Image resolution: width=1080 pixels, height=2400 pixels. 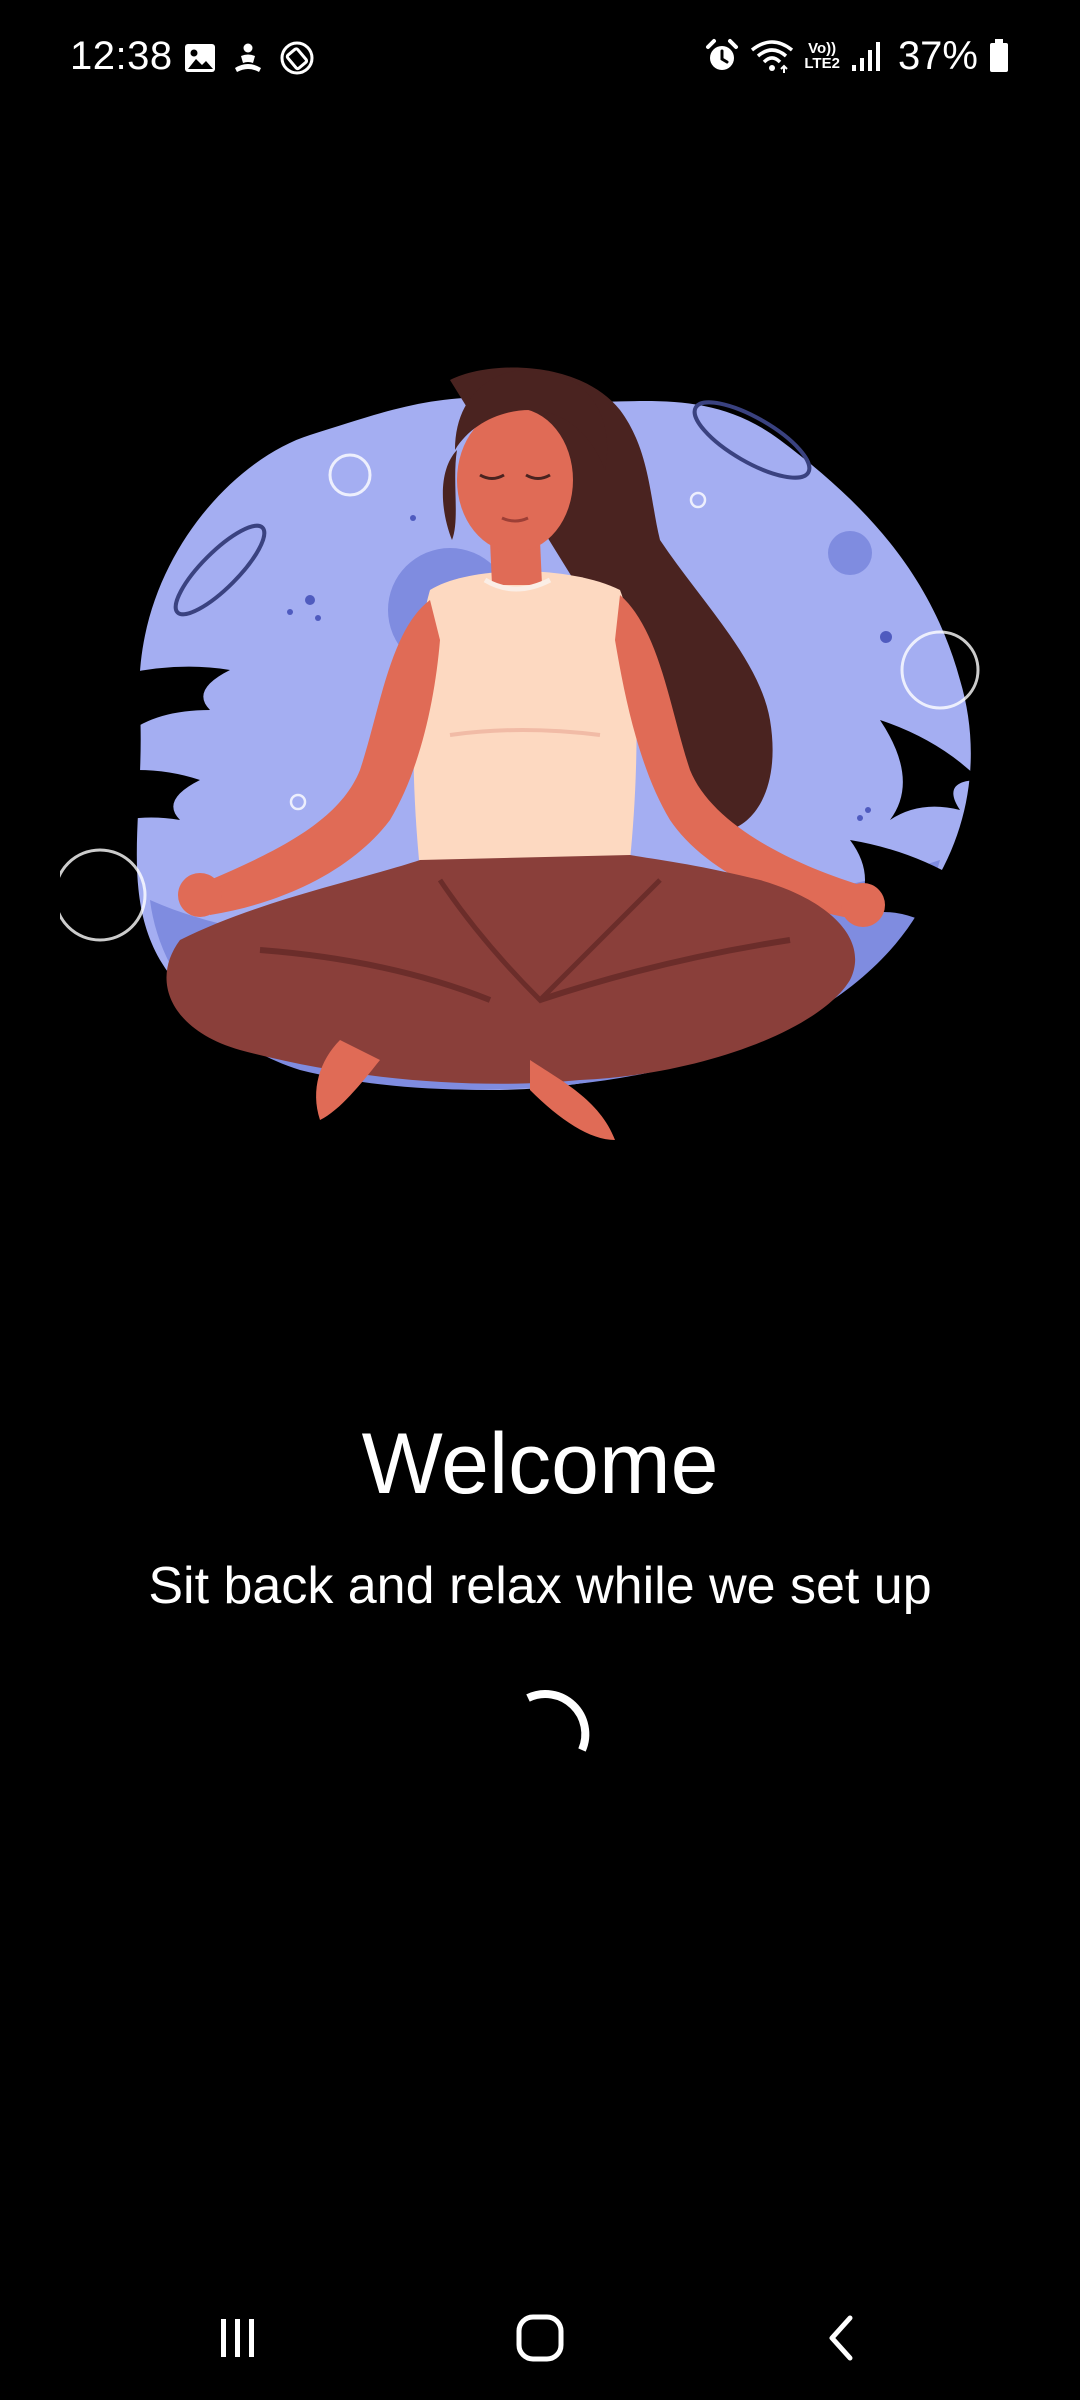 I want to click on lte-label: LTE2, so click(x=822, y=63).